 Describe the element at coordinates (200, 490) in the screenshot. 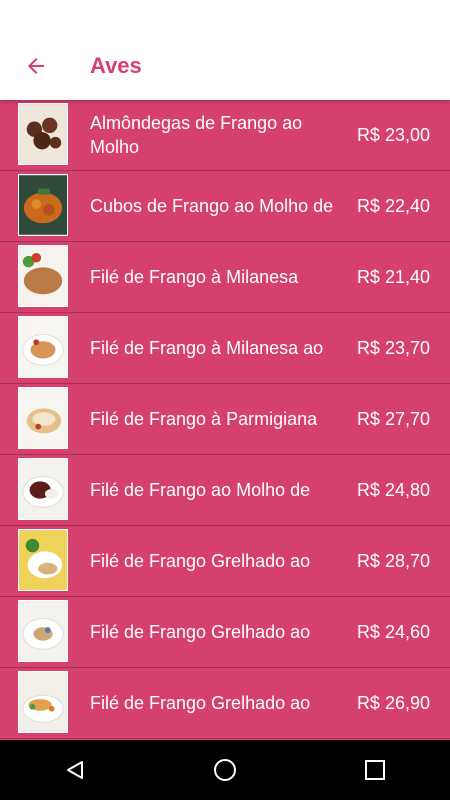

I see `dish-name: Filé de Frango ao Molho de` at that location.